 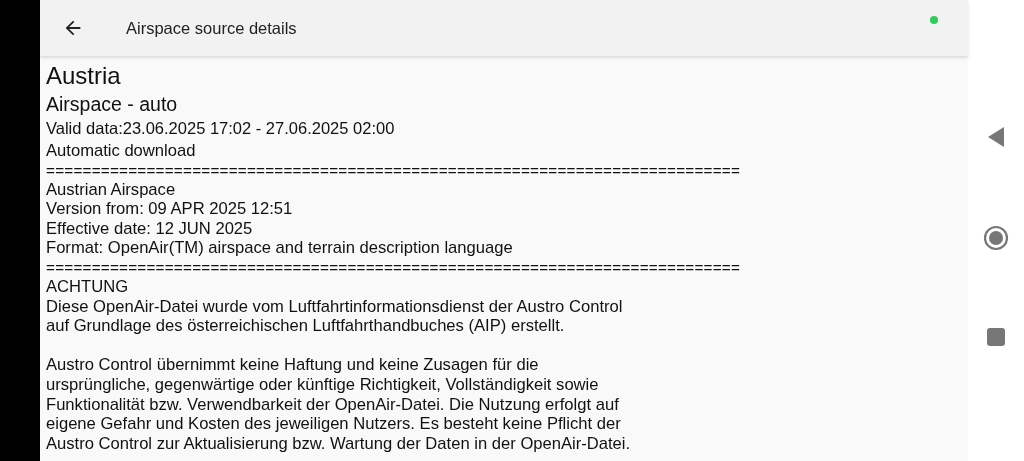 What do you see at coordinates (112, 104) in the screenshot?
I see `source-type: Airspace - auto` at bounding box center [112, 104].